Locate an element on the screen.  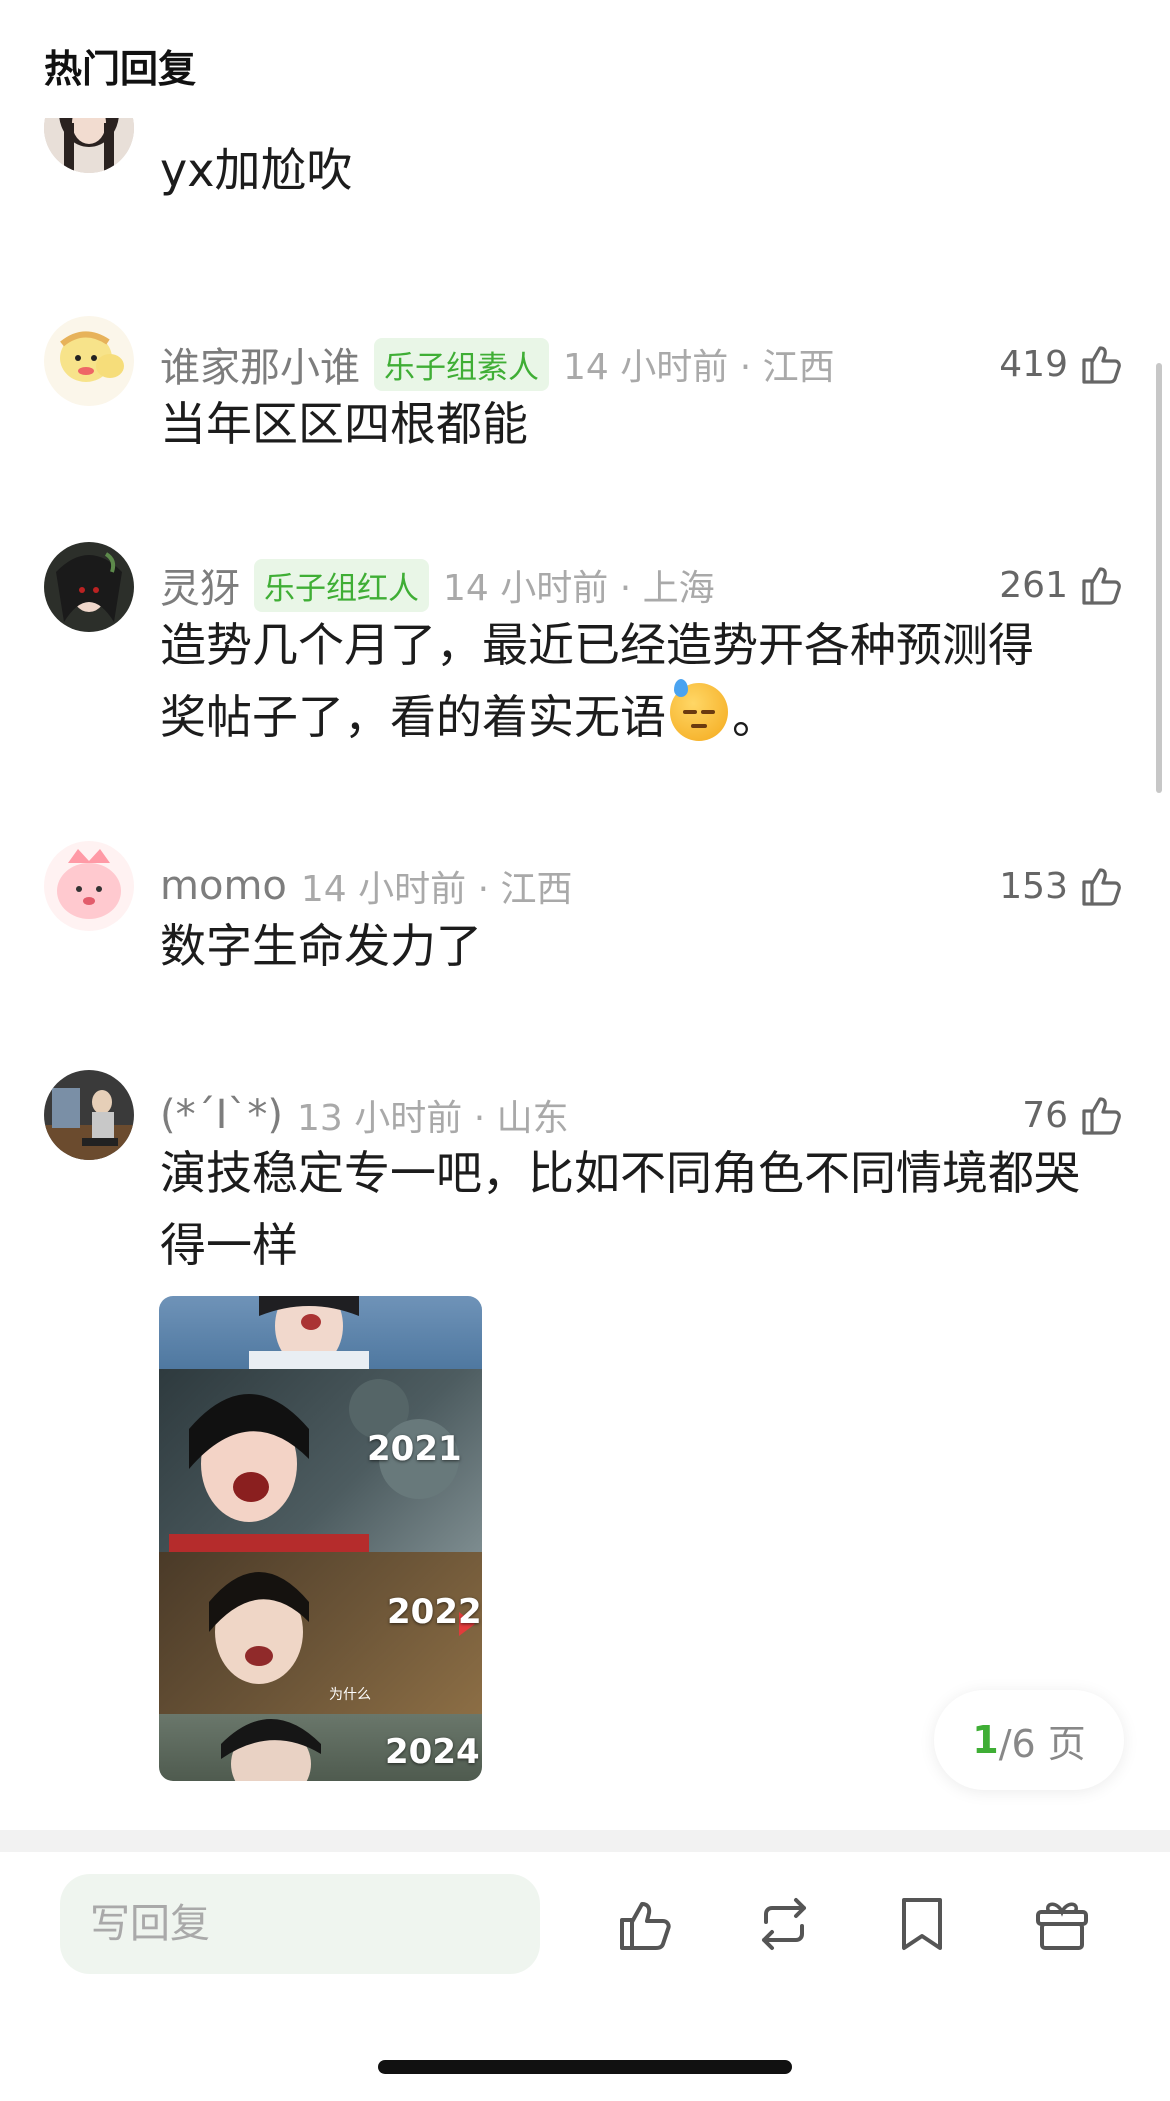
like-button: 153 is located at coordinates (1062, 886).